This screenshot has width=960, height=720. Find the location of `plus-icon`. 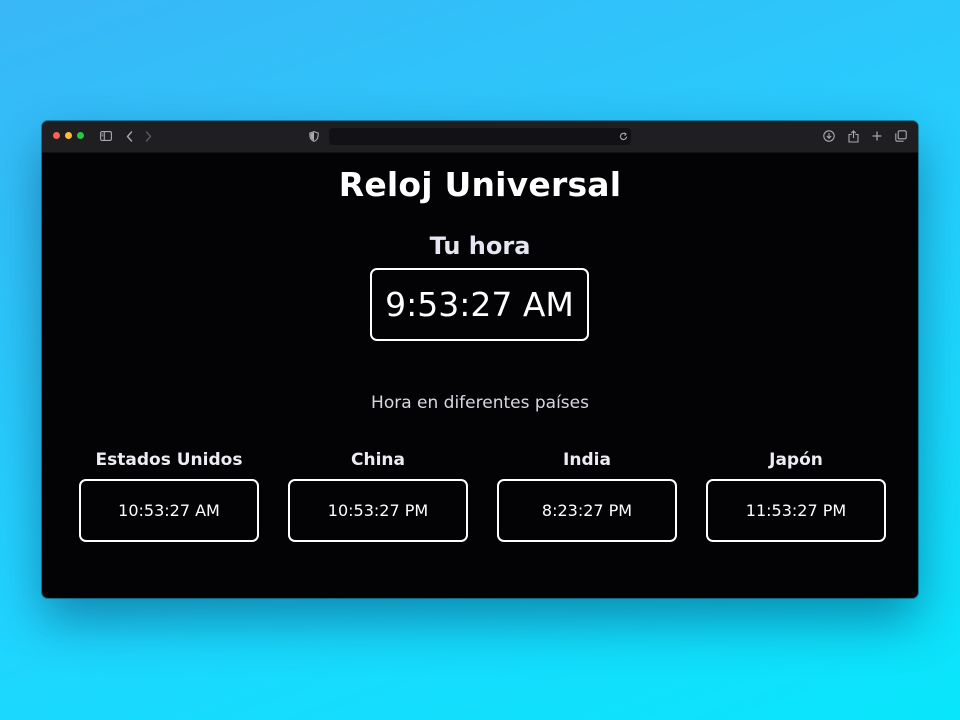

plus-icon is located at coordinates (877, 136).